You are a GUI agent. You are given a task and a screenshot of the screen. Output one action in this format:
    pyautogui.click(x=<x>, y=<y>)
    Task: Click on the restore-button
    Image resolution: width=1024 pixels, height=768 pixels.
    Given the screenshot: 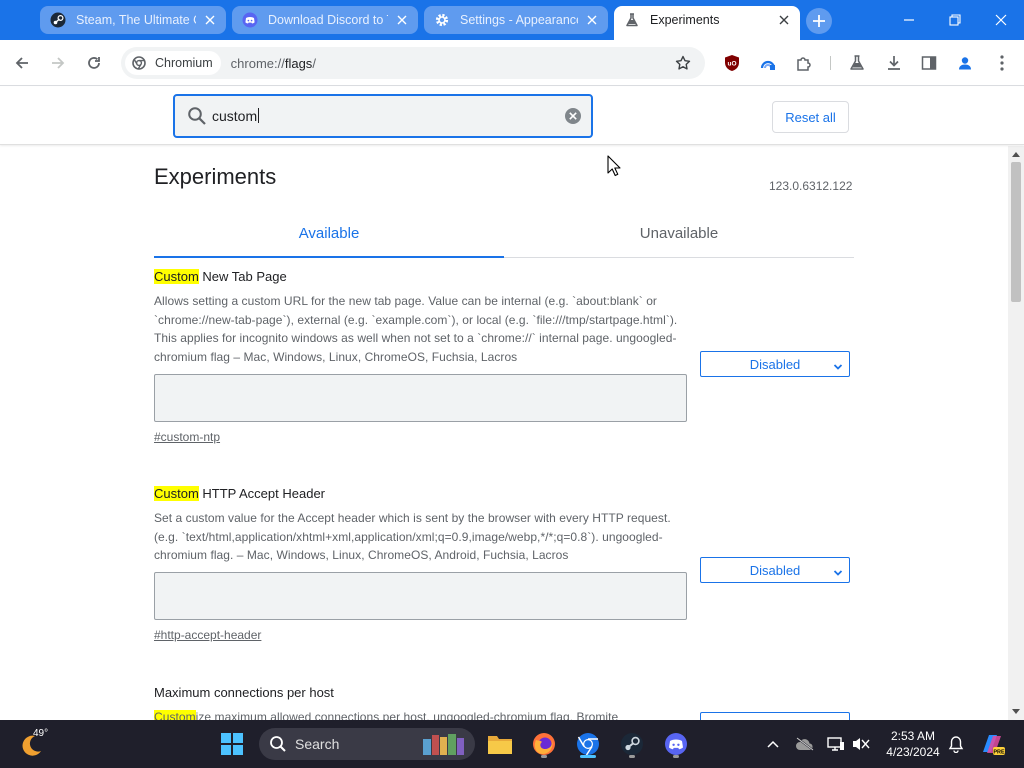 What is the action you would take?
    pyautogui.click(x=955, y=20)
    